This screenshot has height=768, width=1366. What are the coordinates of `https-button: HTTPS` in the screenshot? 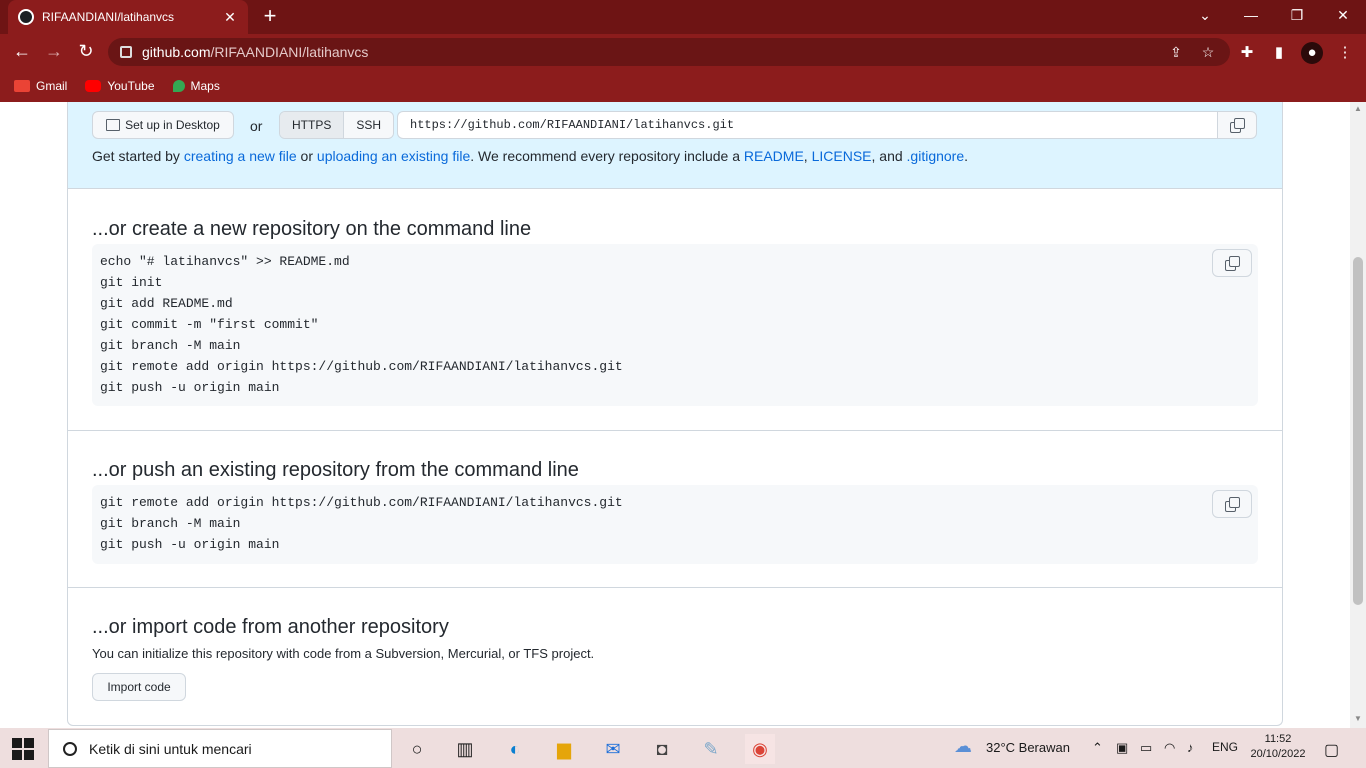 It's located at (312, 125).